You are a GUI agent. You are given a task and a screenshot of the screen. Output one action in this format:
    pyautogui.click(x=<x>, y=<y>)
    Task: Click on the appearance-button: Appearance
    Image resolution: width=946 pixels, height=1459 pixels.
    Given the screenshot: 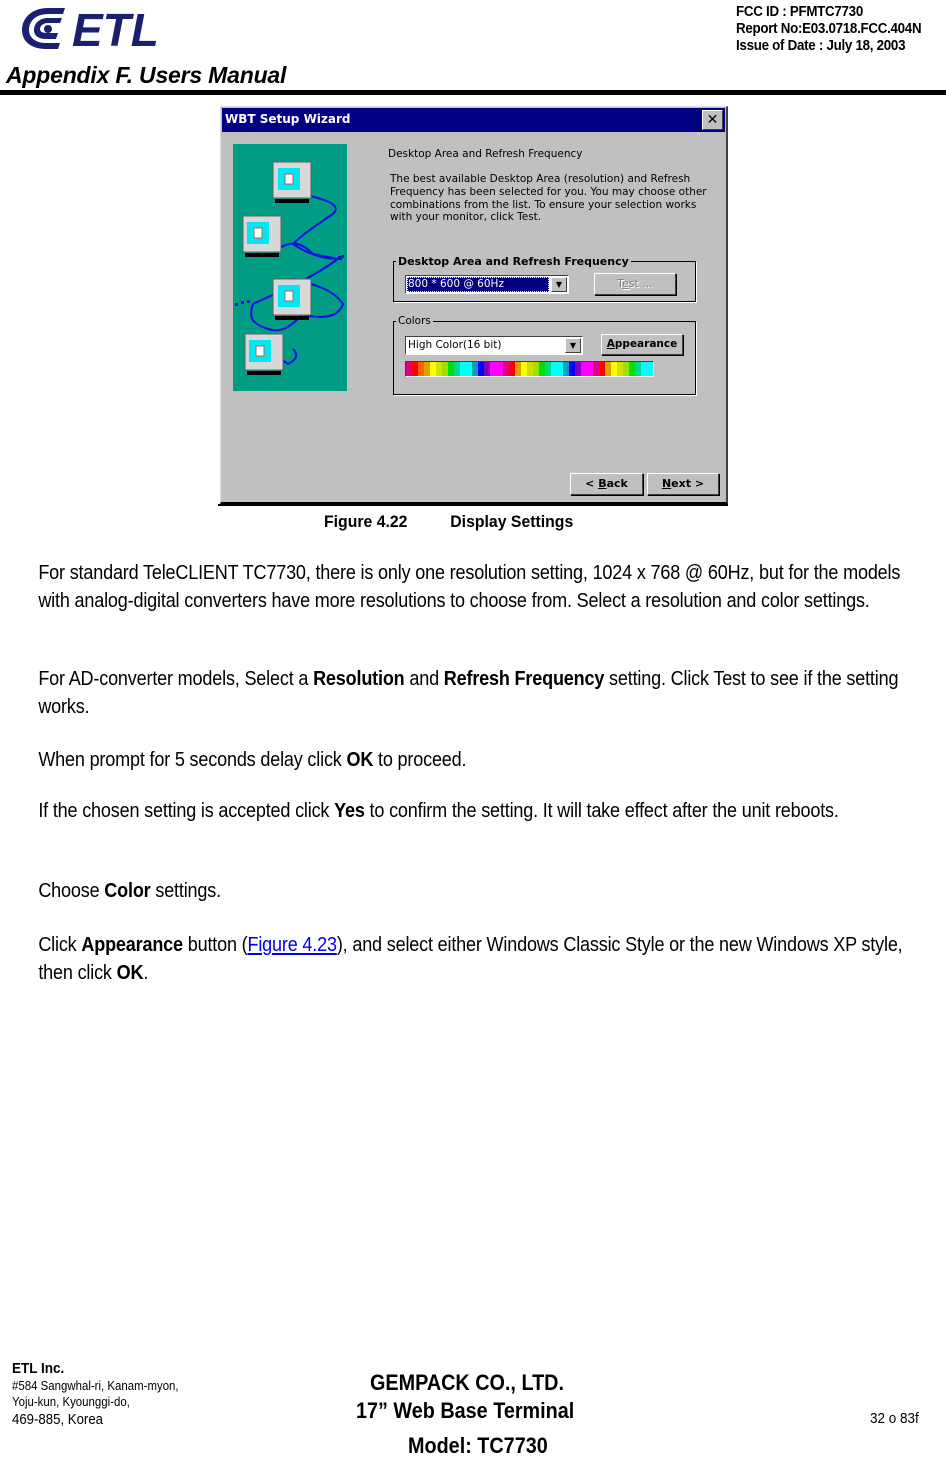 What is the action you would take?
    pyautogui.click(x=642, y=344)
    